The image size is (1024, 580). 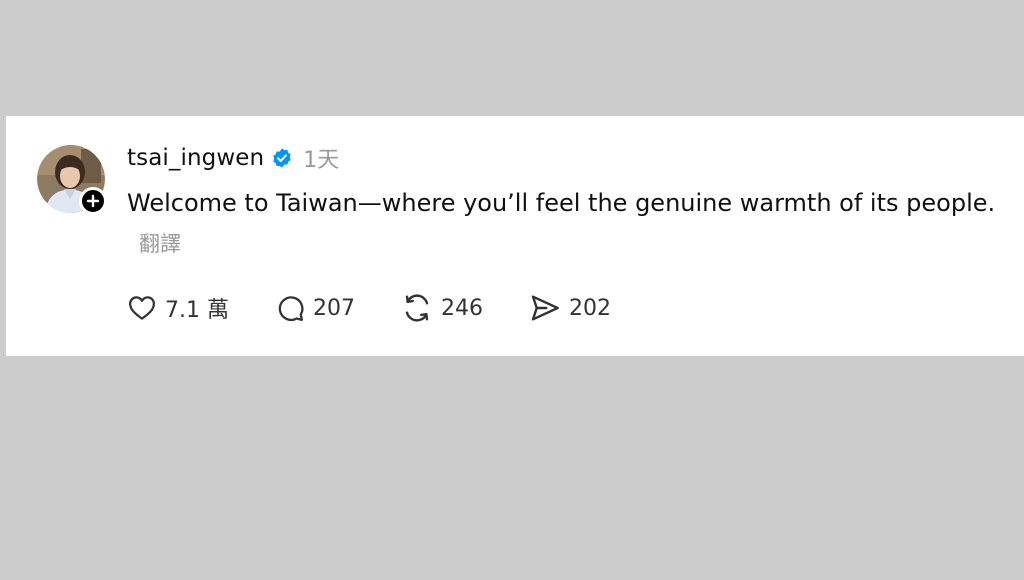 What do you see at coordinates (290, 308) in the screenshot?
I see `speech-bubble-icon` at bounding box center [290, 308].